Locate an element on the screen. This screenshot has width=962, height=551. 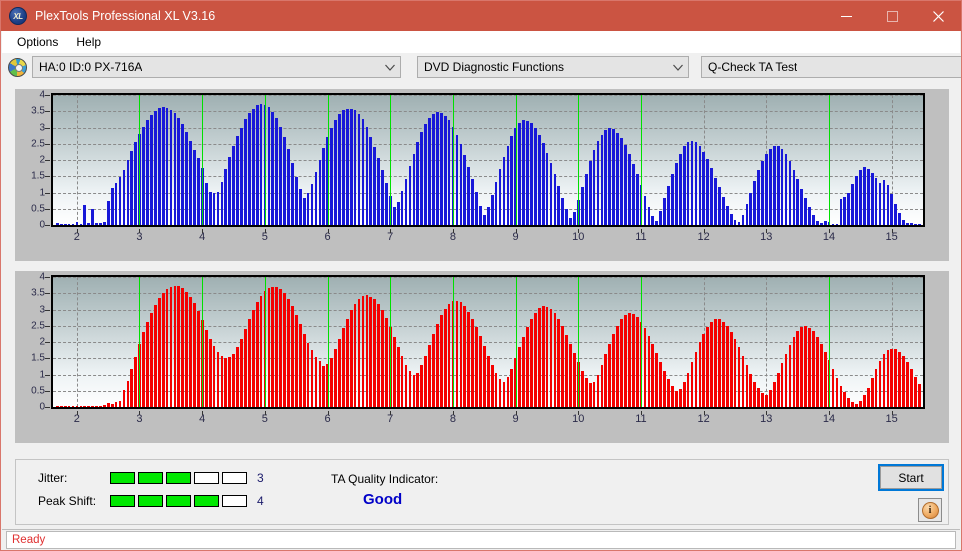
start-button: Start is located at coordinates (911, 477).